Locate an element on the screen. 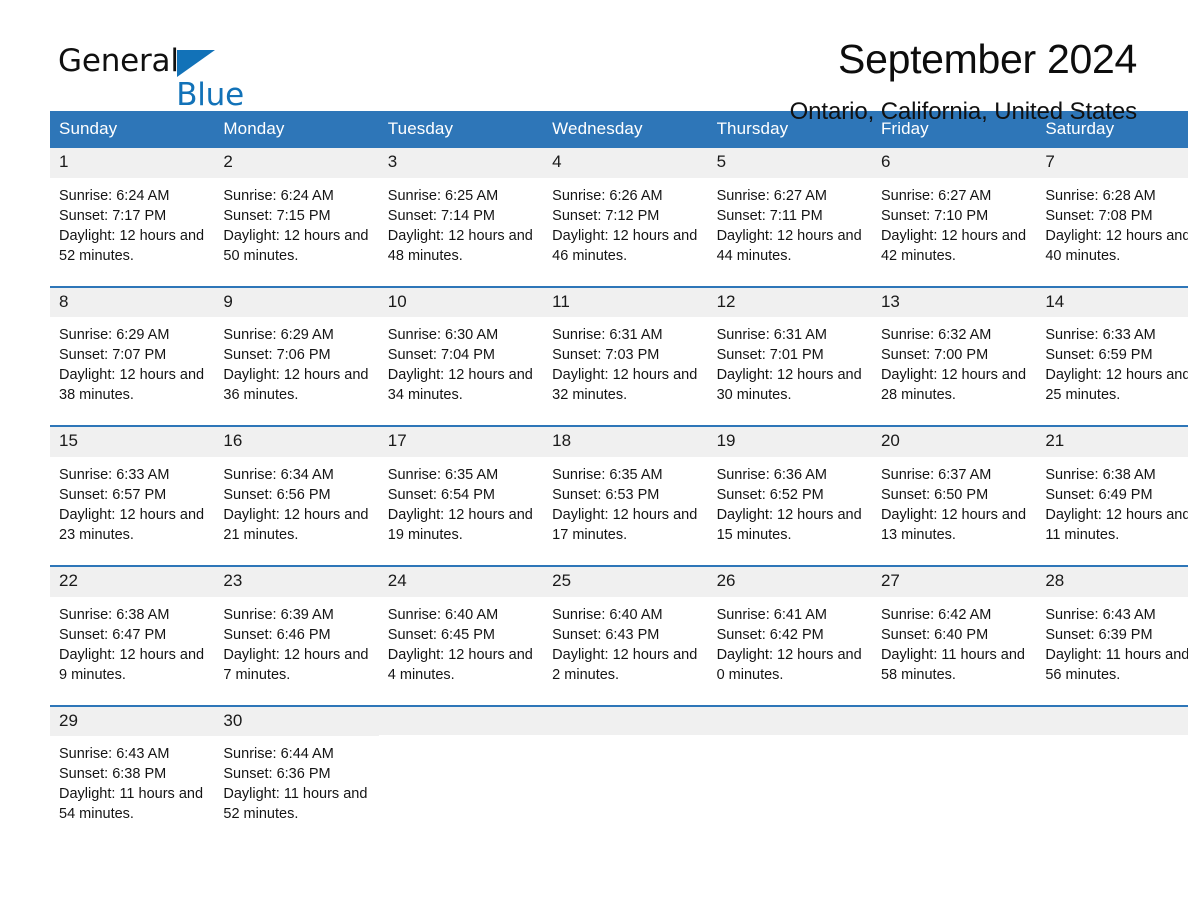  sunrise-text: Sunrise: 6:35 AM is located at coordinates (607, 475).